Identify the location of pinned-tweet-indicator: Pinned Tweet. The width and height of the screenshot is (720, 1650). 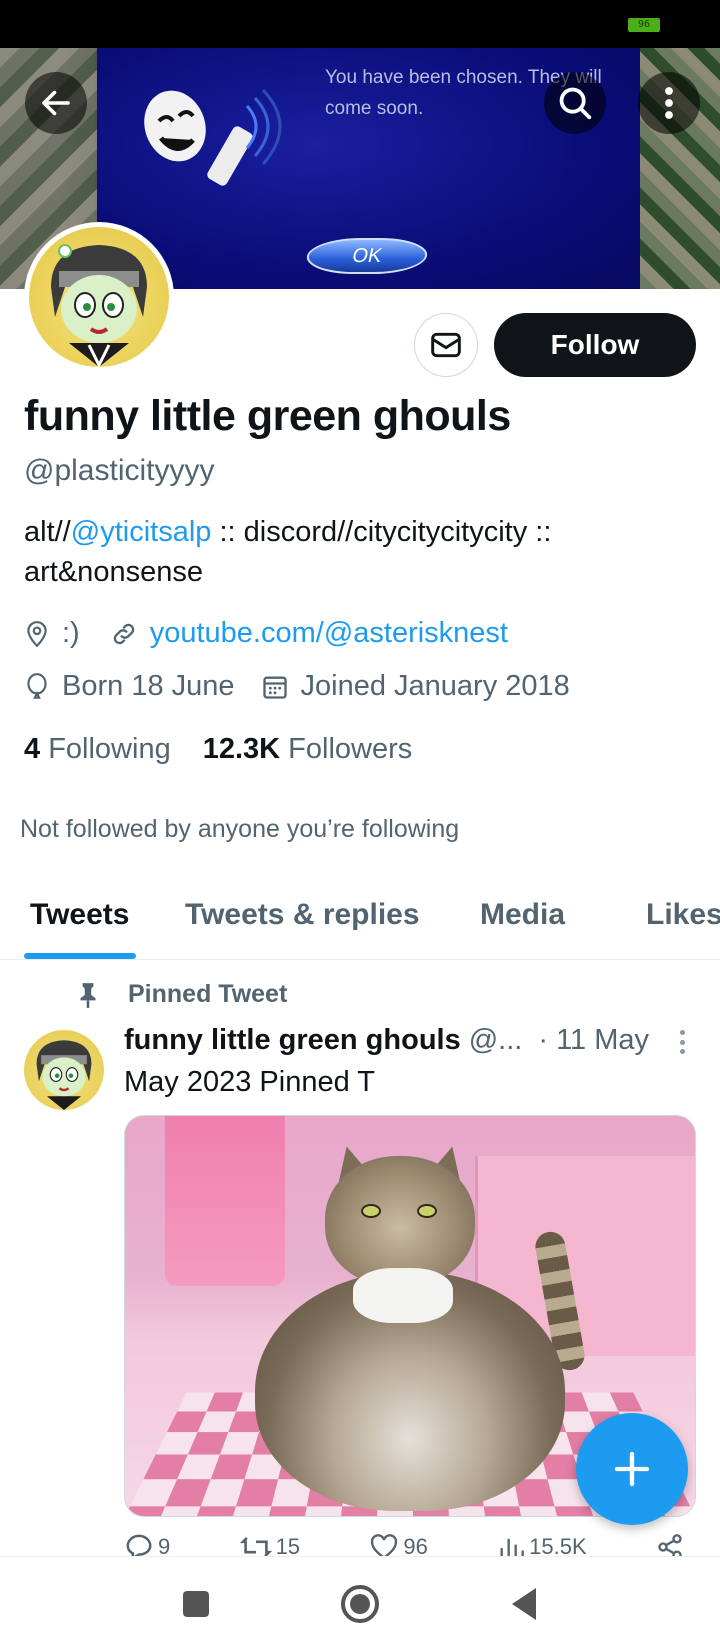
(180, 994).